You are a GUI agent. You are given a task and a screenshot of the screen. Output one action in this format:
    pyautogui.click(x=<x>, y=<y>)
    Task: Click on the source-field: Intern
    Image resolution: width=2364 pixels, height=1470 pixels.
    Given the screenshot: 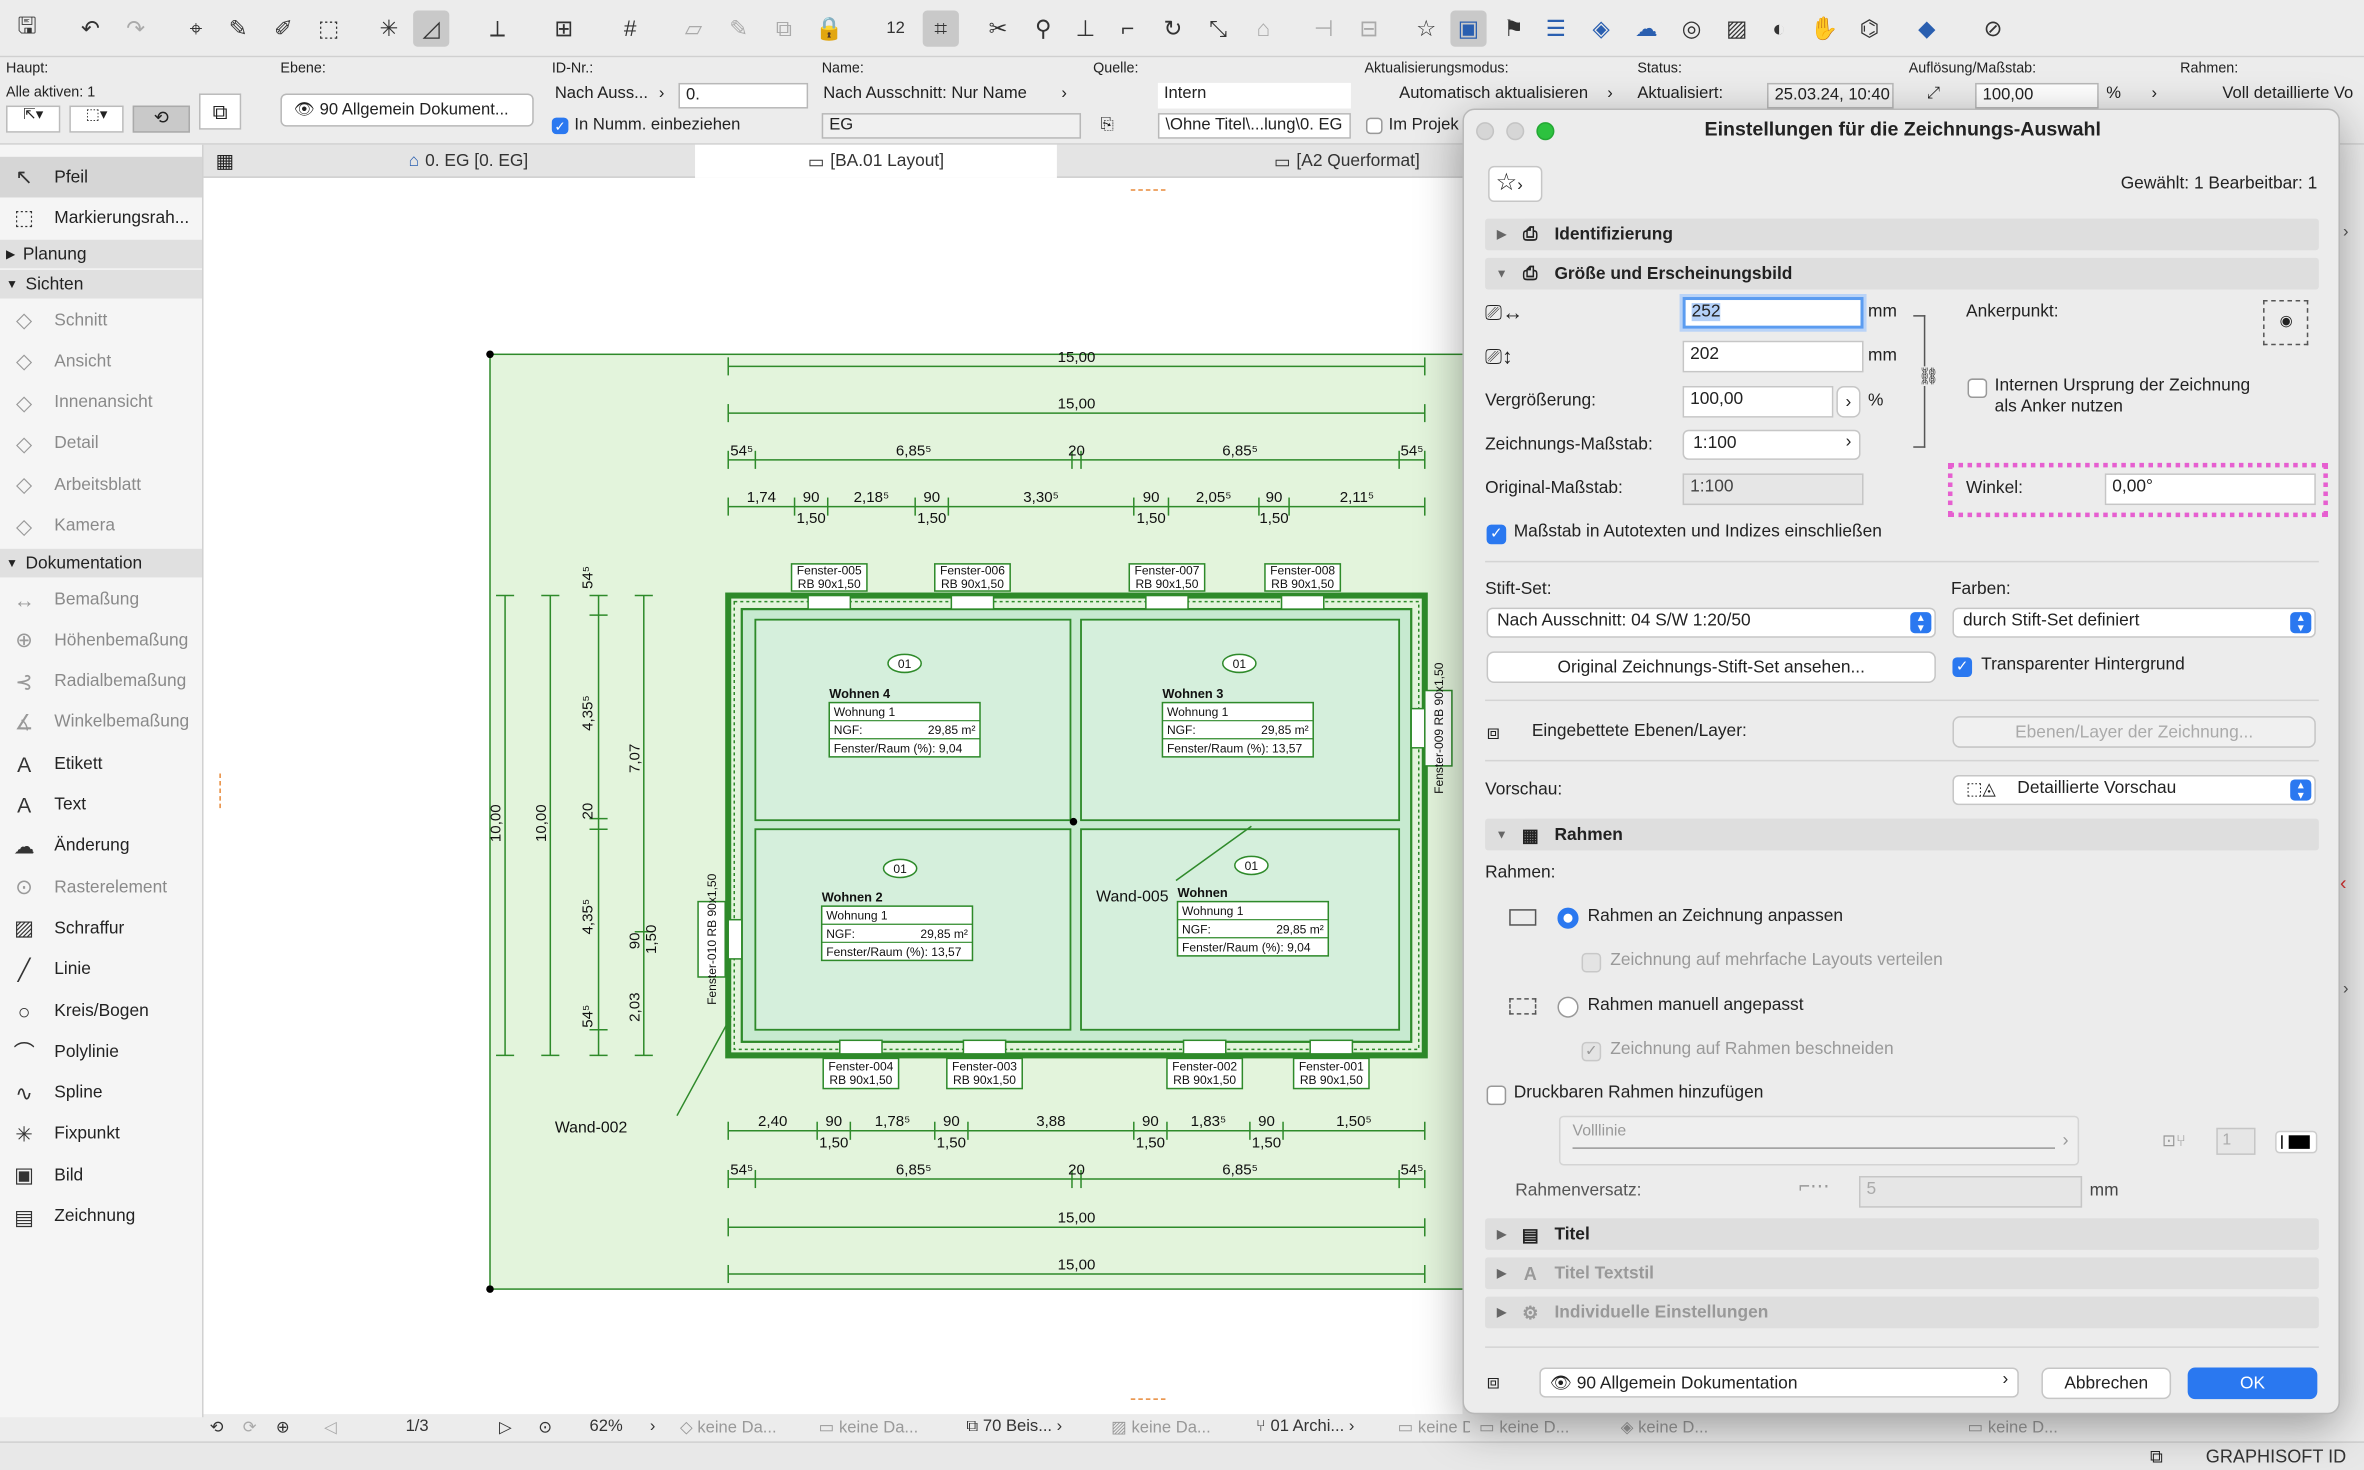 What is the action you would take?
    pyautogui.click(x=1254, y=95)
    